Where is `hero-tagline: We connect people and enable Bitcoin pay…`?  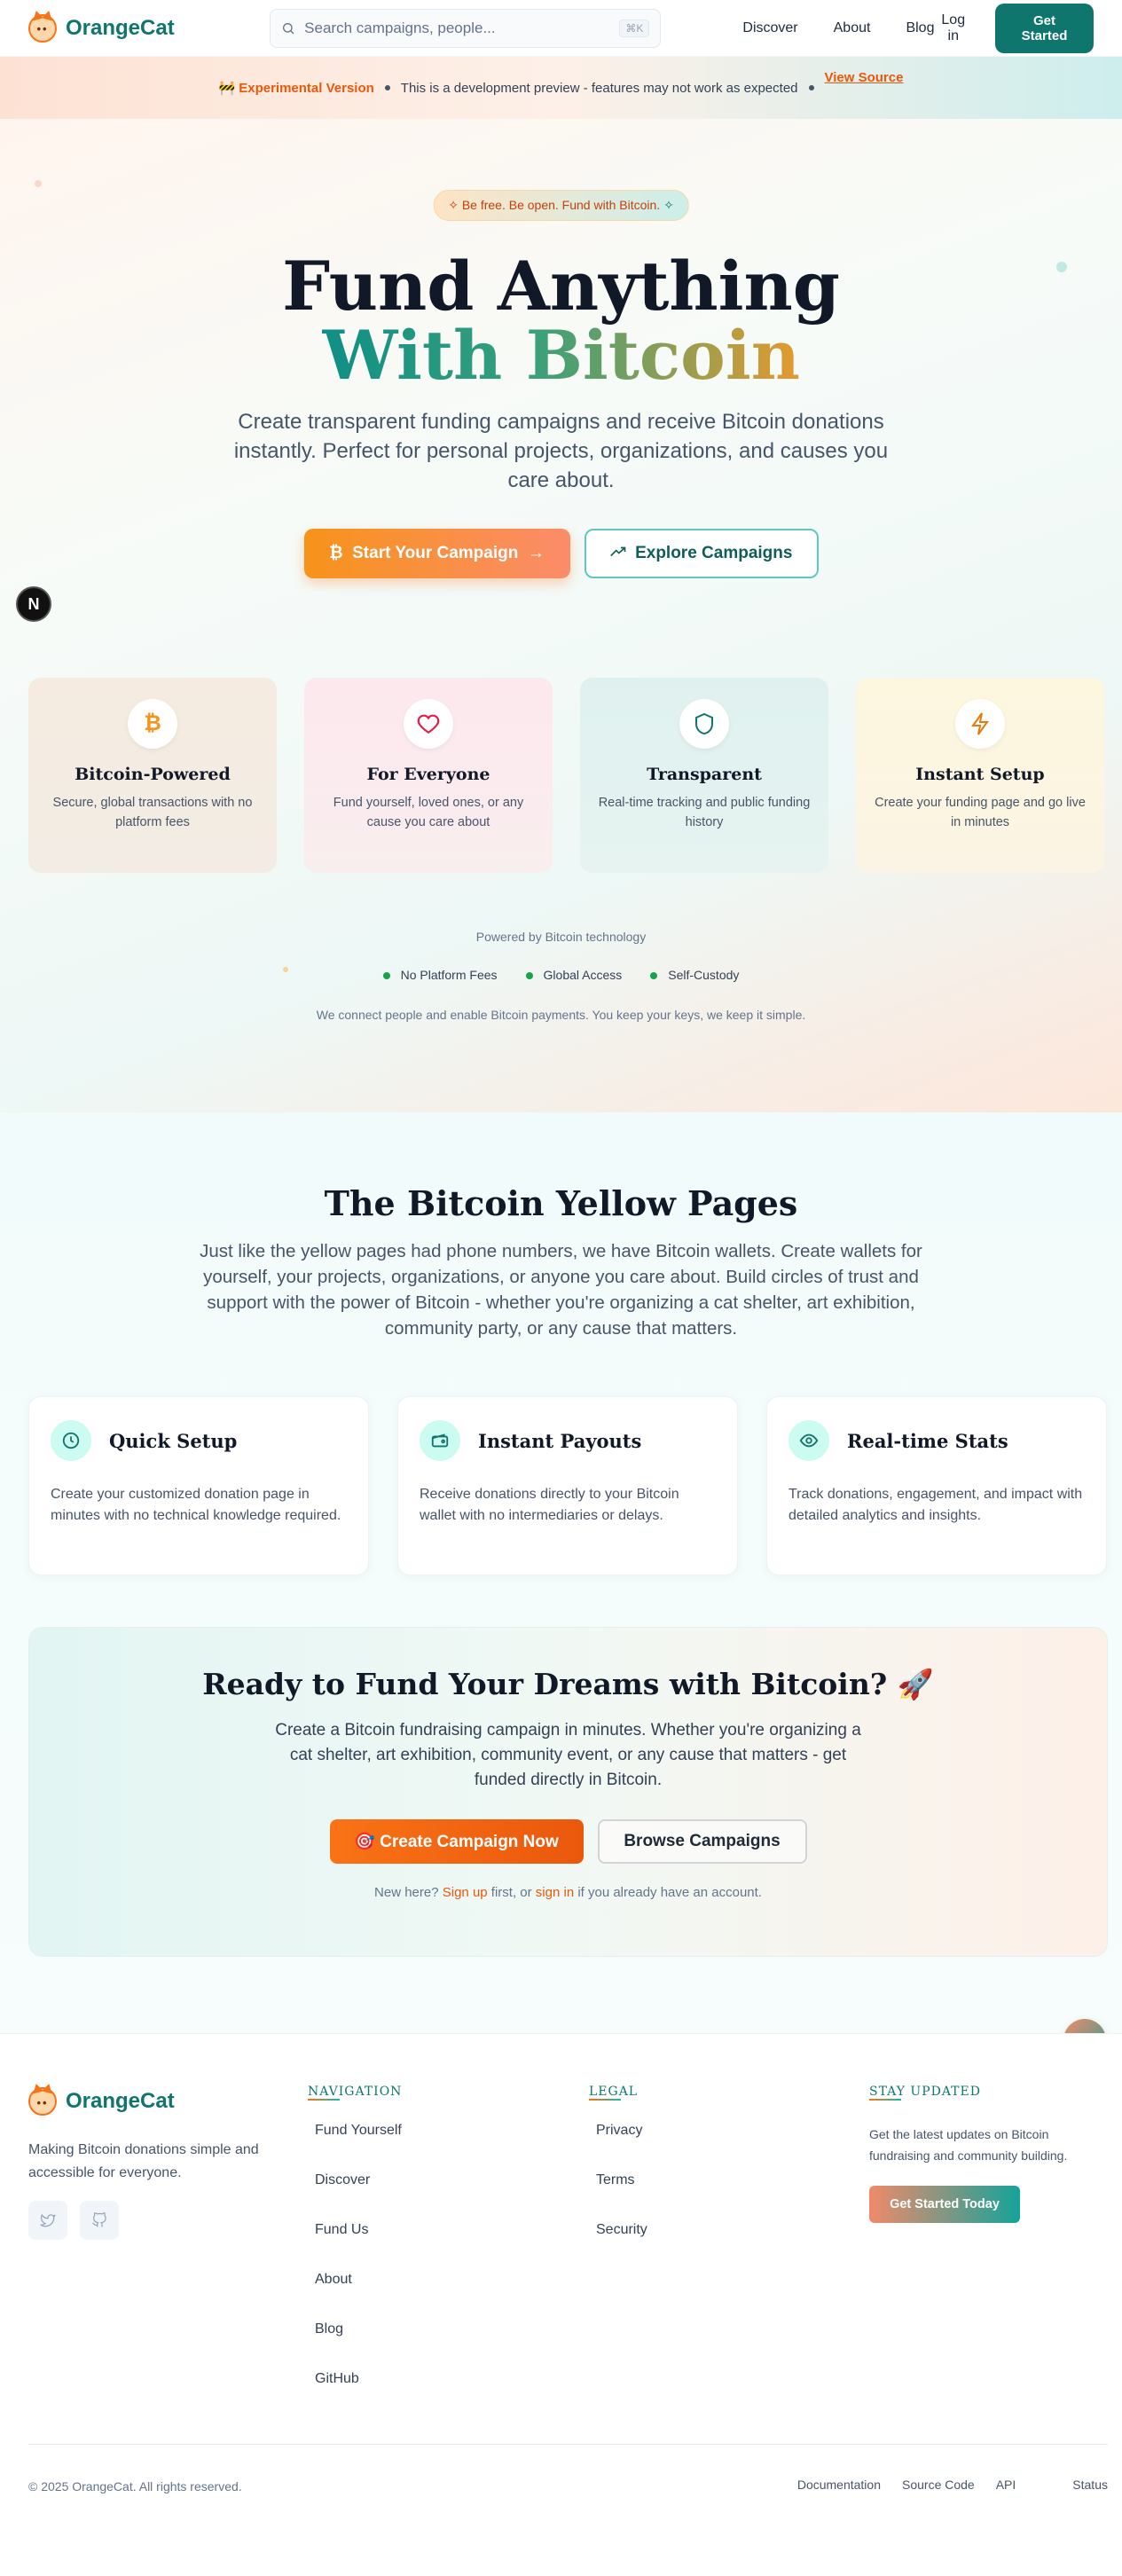
hero-tagline: We connect people and enable Bitcoin pay… is located at coordinates (561, 1015).